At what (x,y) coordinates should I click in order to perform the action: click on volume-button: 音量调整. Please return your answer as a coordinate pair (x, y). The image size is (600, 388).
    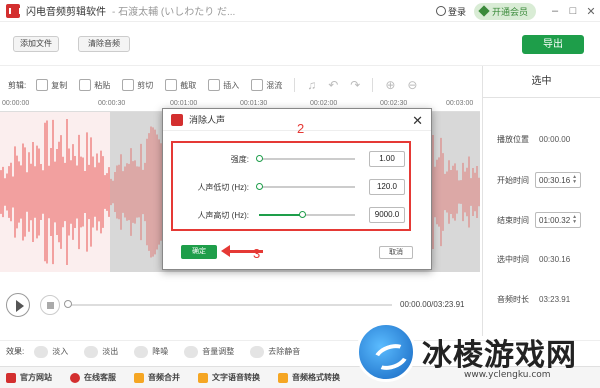
    Looking at the image, I should click on (209, 351).